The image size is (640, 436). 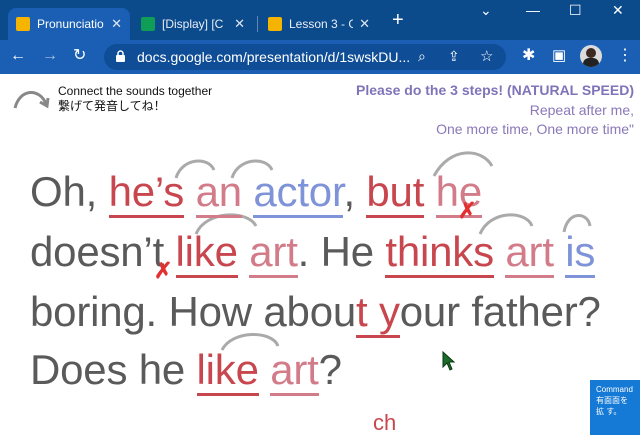 What do you see at coordinates (50, 56) in the screenshot?
I see `forward-icon: →` at bounding box center [50, 56].